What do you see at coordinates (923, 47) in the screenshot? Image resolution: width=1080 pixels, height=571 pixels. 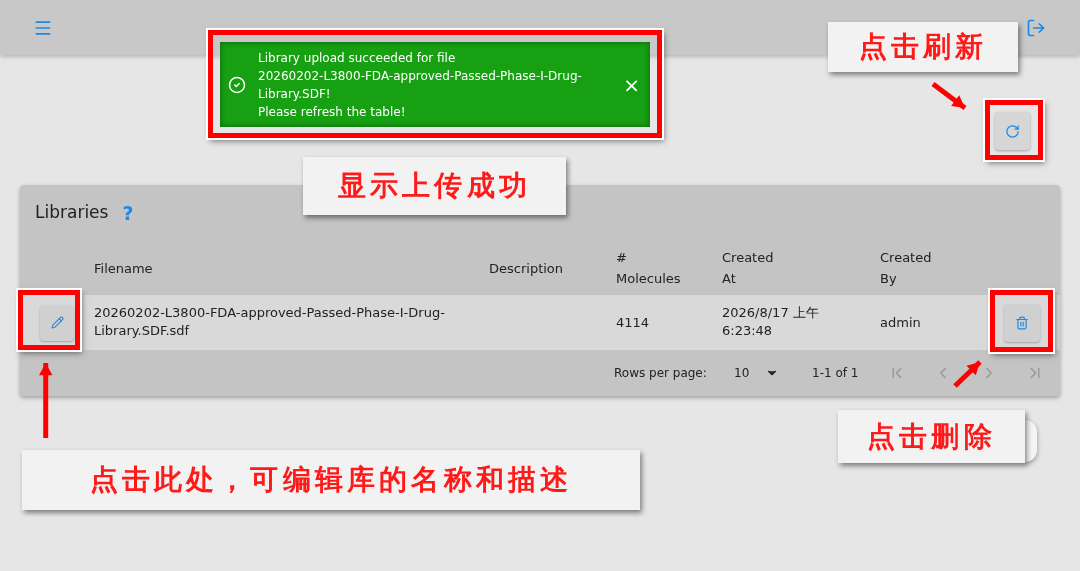 I see `callout-label: 点击刷新` at bounding box center [923, 47].